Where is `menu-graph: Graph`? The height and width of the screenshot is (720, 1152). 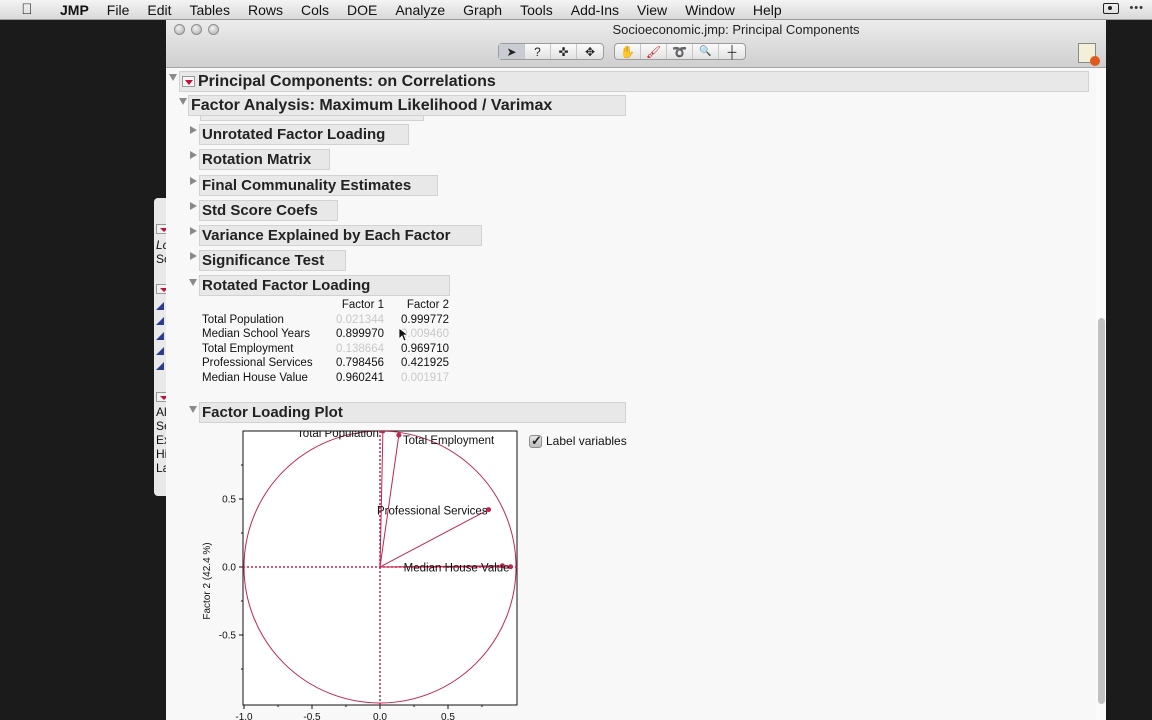 menu-graph: Graph is located at coordinates (482, 10).